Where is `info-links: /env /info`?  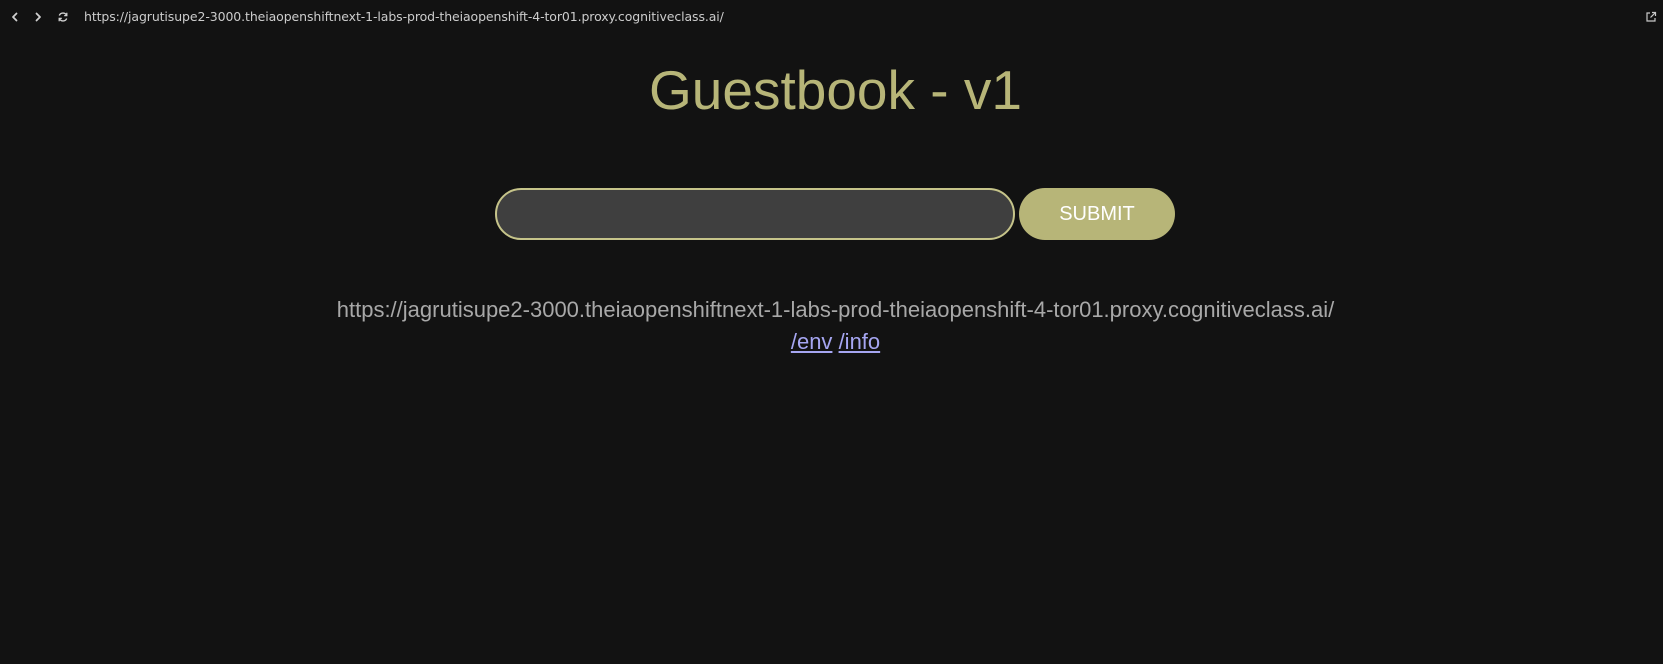 info-links: /env /info is located at coordinates (831, 342).